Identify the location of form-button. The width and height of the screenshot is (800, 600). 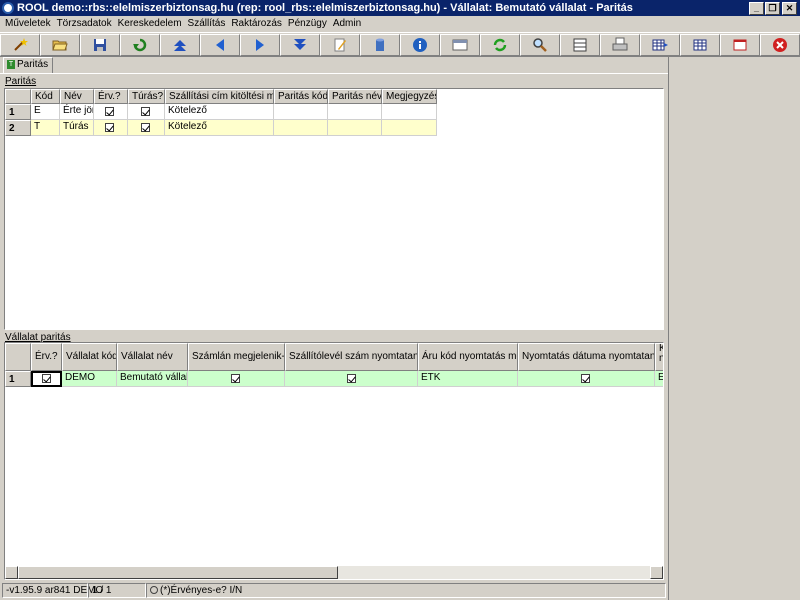
(460, 45).